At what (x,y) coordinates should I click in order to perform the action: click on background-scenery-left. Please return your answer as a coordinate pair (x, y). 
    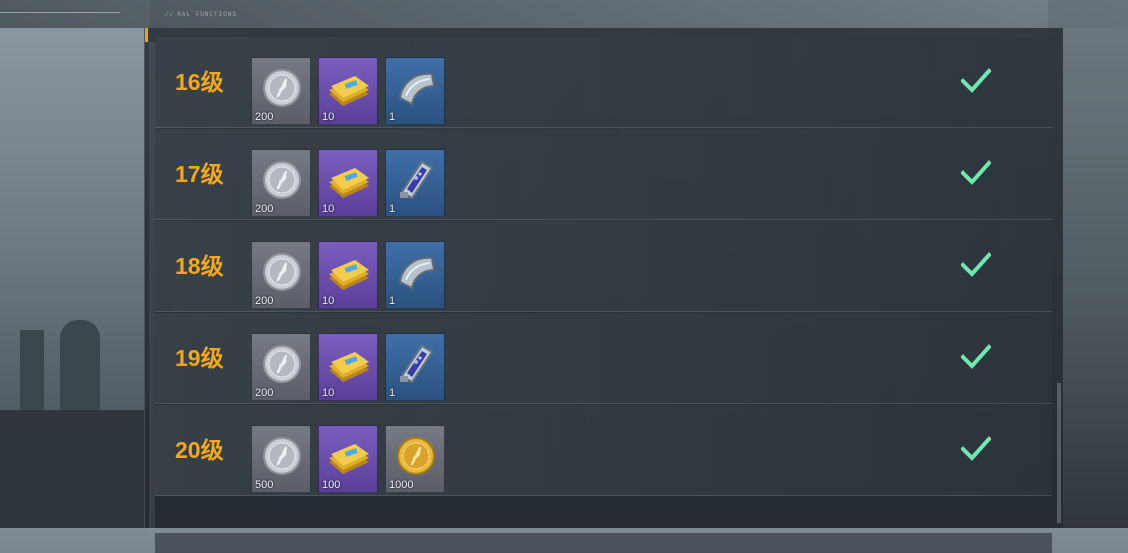
    Looking at the image, I should click on (75, 264).